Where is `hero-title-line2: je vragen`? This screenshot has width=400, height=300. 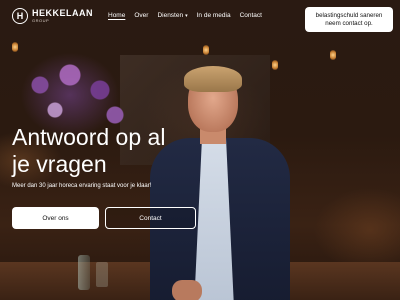
hero-title-line2: je vragen is located at coordinates (59, 164).